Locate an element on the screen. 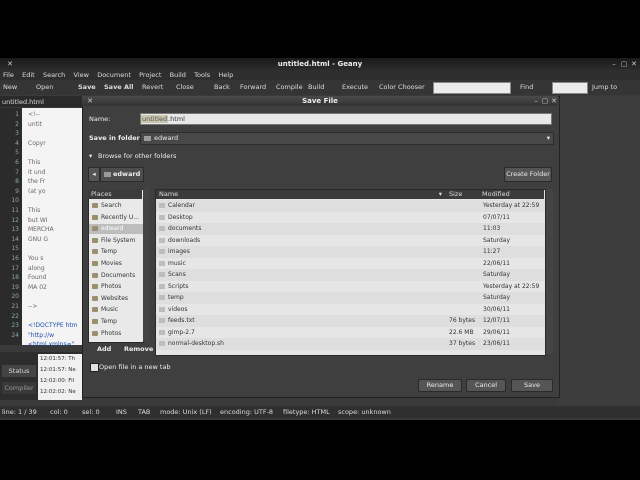  file-row: downloads Saturday is located at coordinates (350, 241).